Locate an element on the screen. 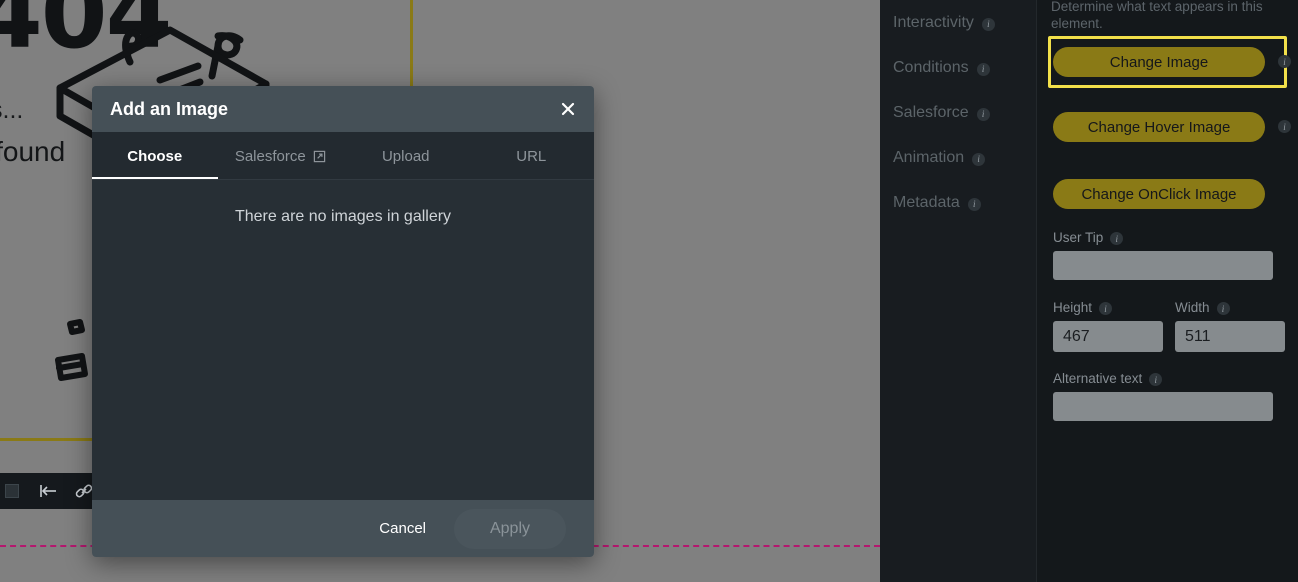  change-hover-image-button: Change Hover Image is located at coordinates (1159, 127).